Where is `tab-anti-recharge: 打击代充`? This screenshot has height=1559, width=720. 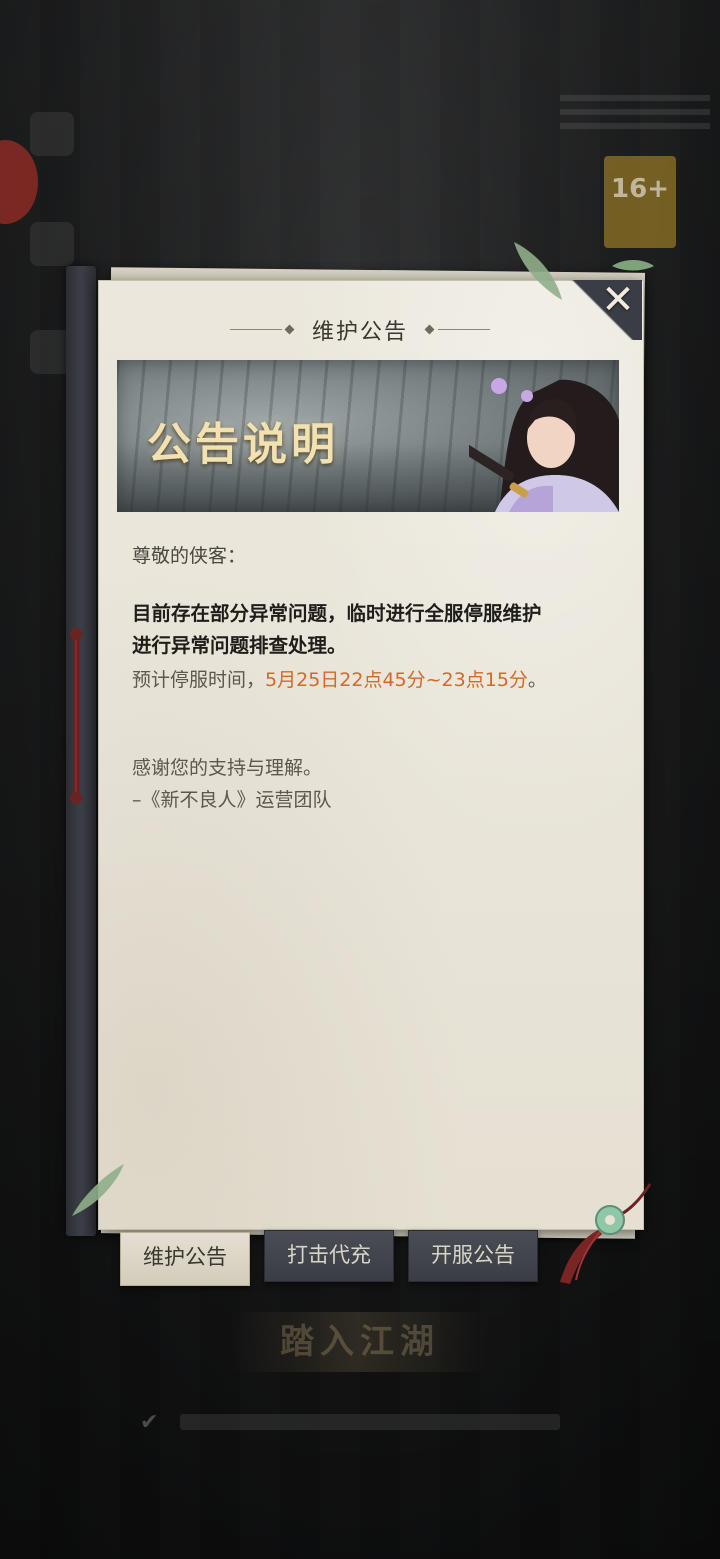
tab-anti-recharge: 打击代充 is located at coordinates (329, 1256).